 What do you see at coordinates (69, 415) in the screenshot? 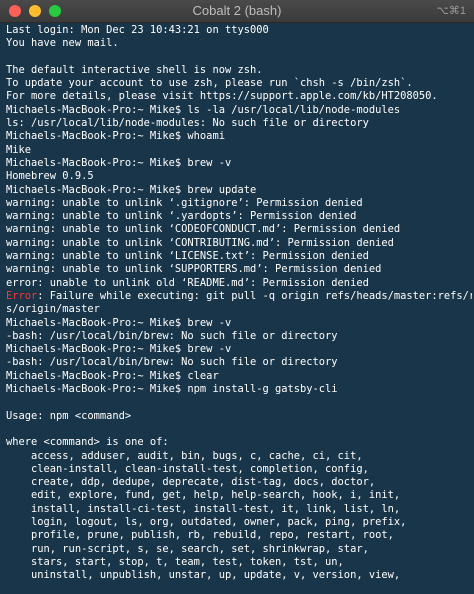
I see `terminal-line-text: Usage: npm <command>` at bounding box center [69, 415].